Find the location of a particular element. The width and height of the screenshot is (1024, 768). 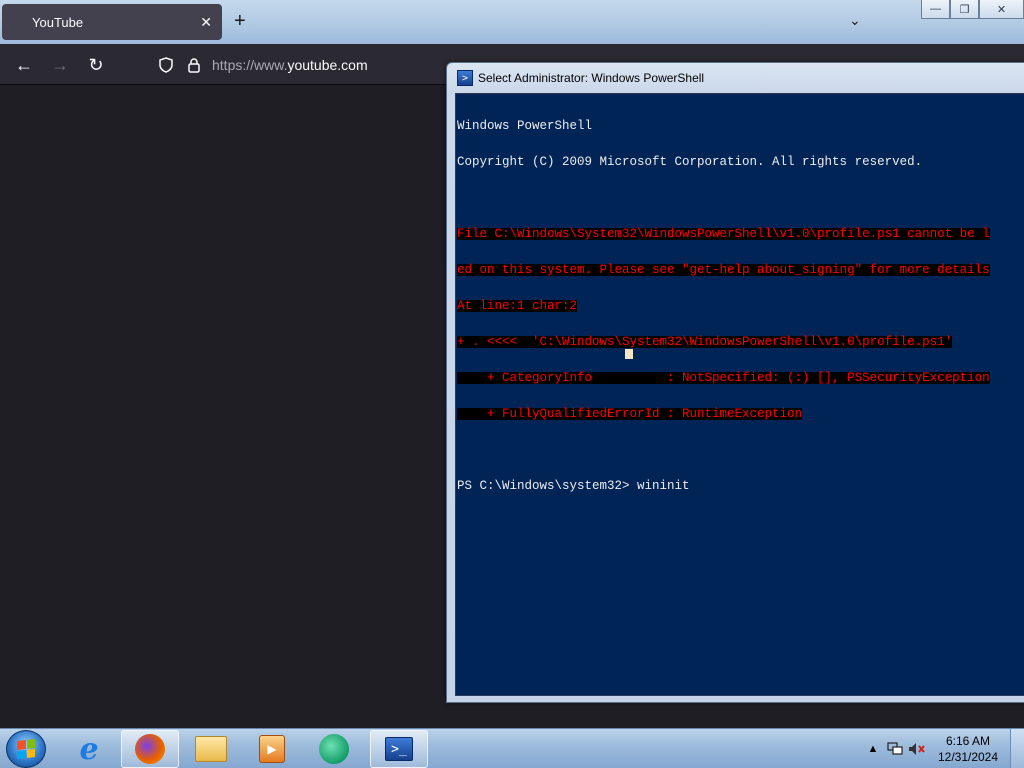

ie-icon: e is located at coordinates (89, 749).